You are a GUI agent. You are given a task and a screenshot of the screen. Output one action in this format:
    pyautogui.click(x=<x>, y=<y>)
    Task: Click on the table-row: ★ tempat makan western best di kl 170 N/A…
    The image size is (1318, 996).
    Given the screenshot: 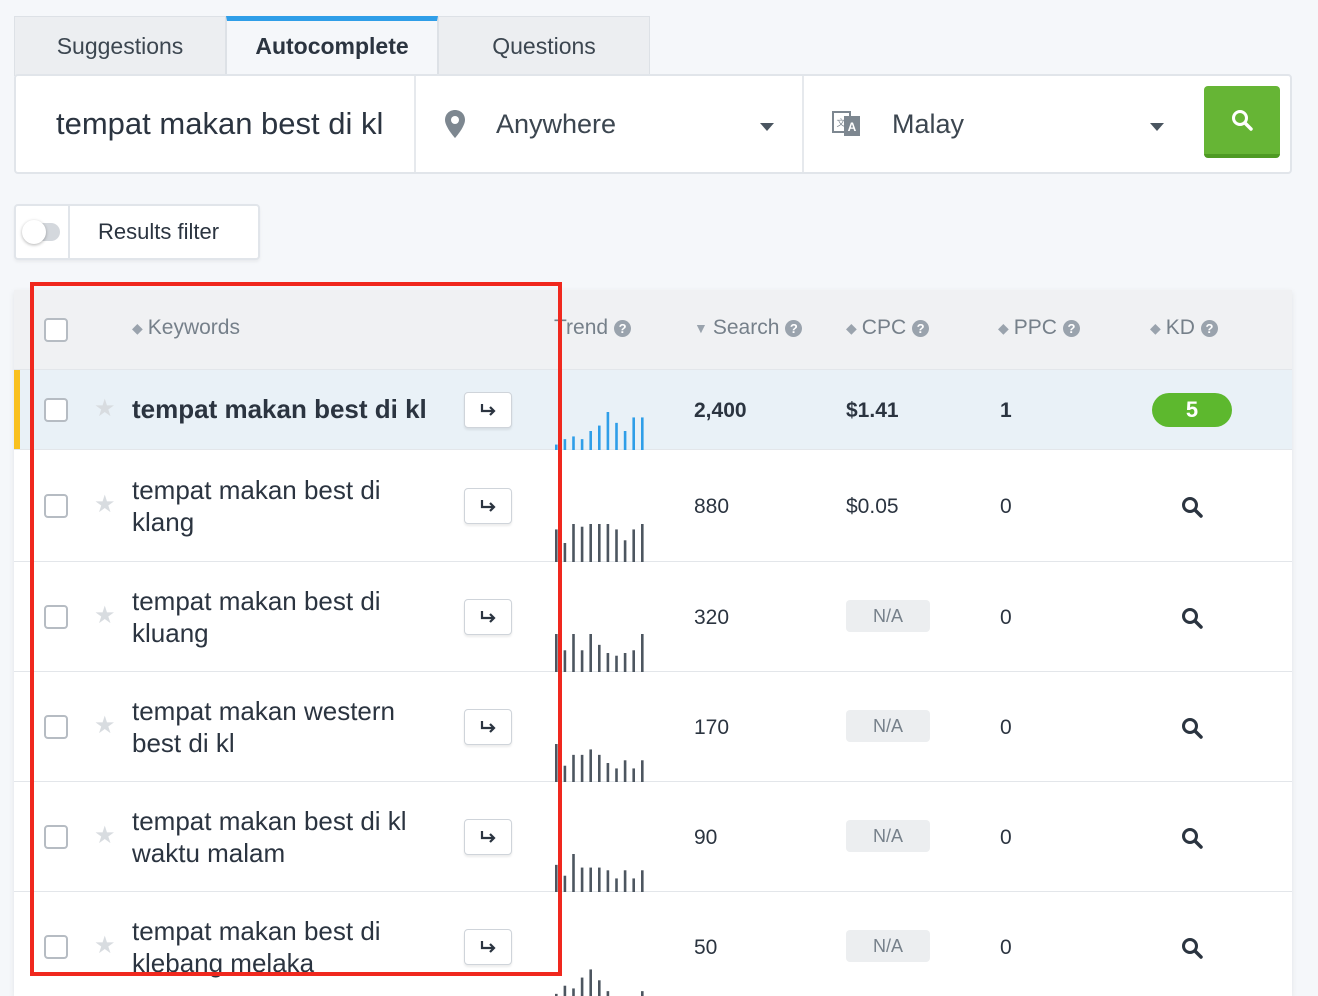 What is the action you would take?
    pyautogui.click(x=653, y=727)
    